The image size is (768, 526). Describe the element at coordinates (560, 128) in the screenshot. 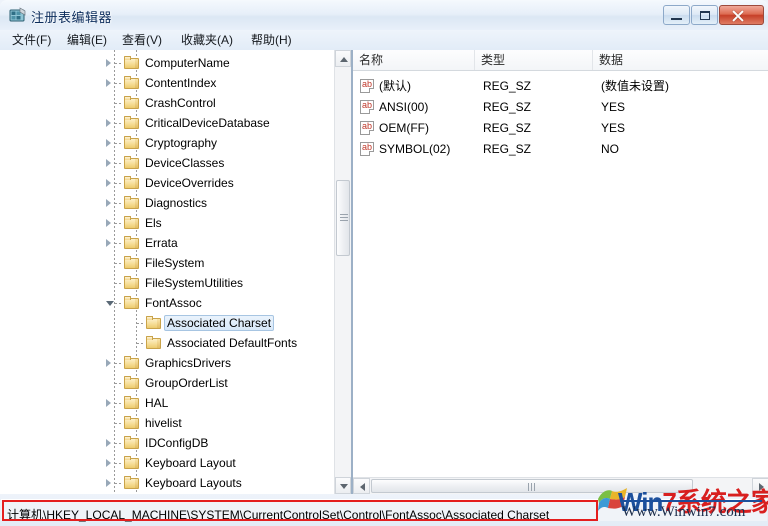

I see `value-row: OEM(FF) REG_SZ YES` at that location.